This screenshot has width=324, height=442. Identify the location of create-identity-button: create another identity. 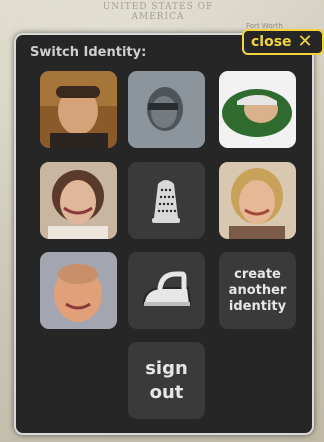
(257, 290).